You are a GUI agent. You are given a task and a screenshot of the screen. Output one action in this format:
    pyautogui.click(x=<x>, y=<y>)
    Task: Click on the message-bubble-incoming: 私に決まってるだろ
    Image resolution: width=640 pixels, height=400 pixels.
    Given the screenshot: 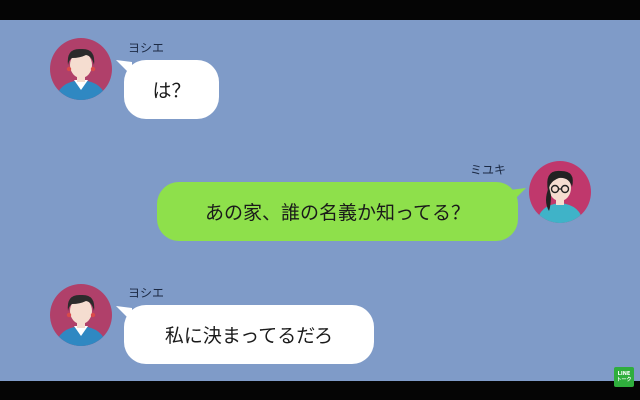 What is the action you would take?
    pyautogui.click(x=249, y=334)
    